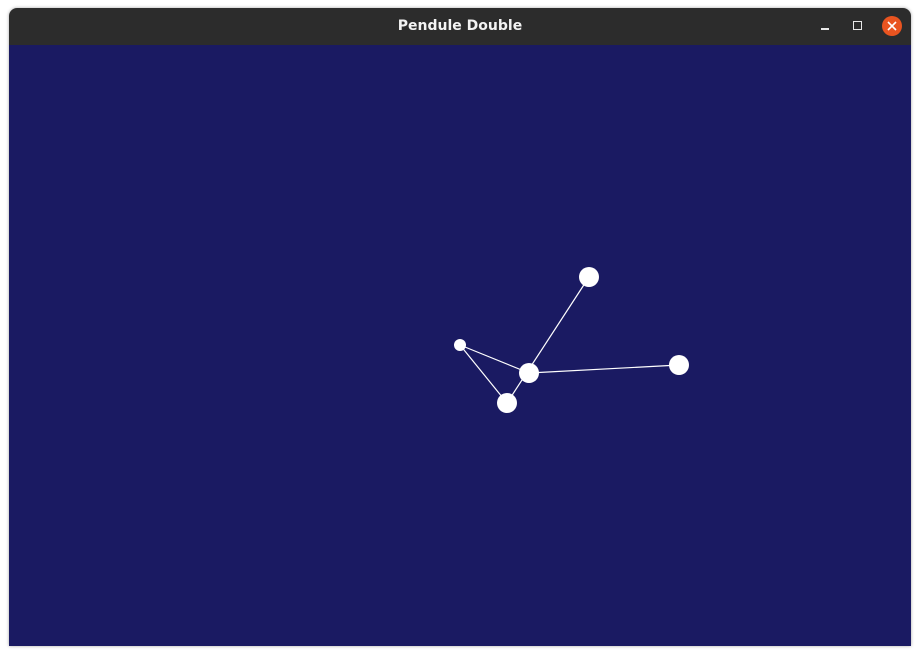  Describe the element at coordinates (858, 26) in the screenshot. I see `maximize-button` at that location.